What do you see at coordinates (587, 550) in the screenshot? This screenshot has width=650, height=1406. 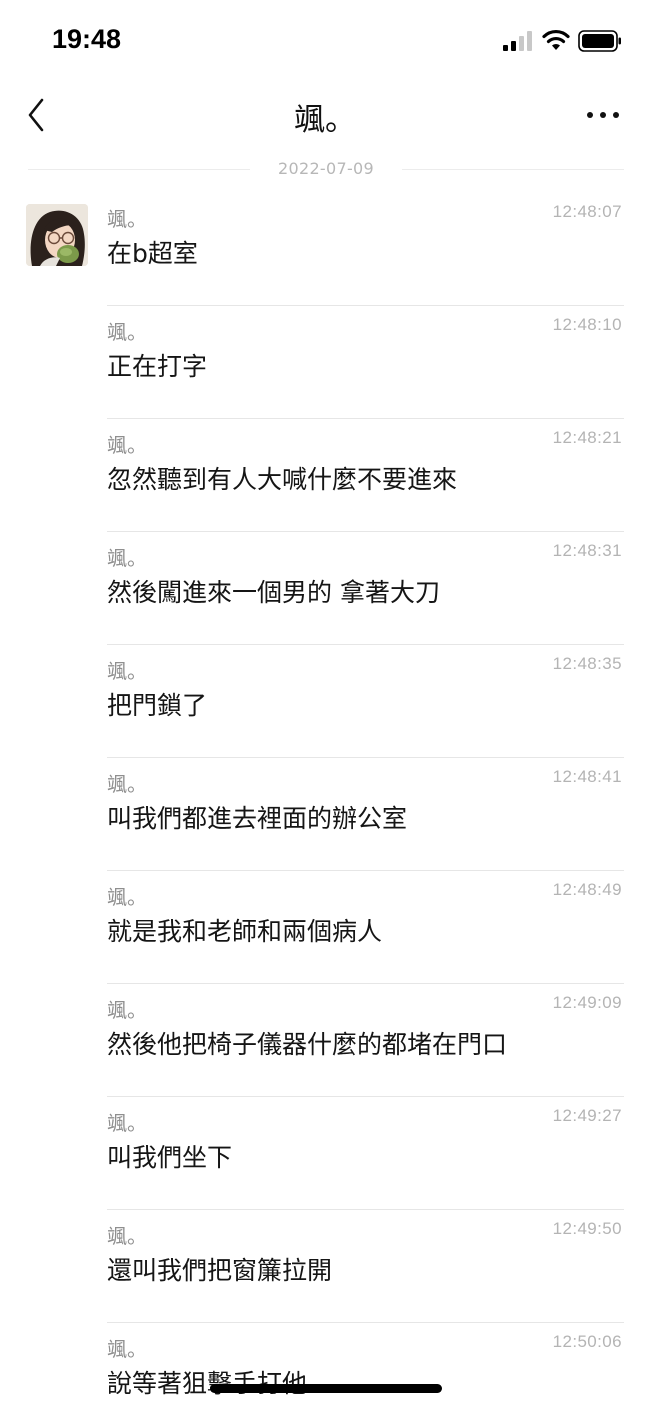 I see `message-timestamp: 12:48:31` at bounding box center [587, 550].